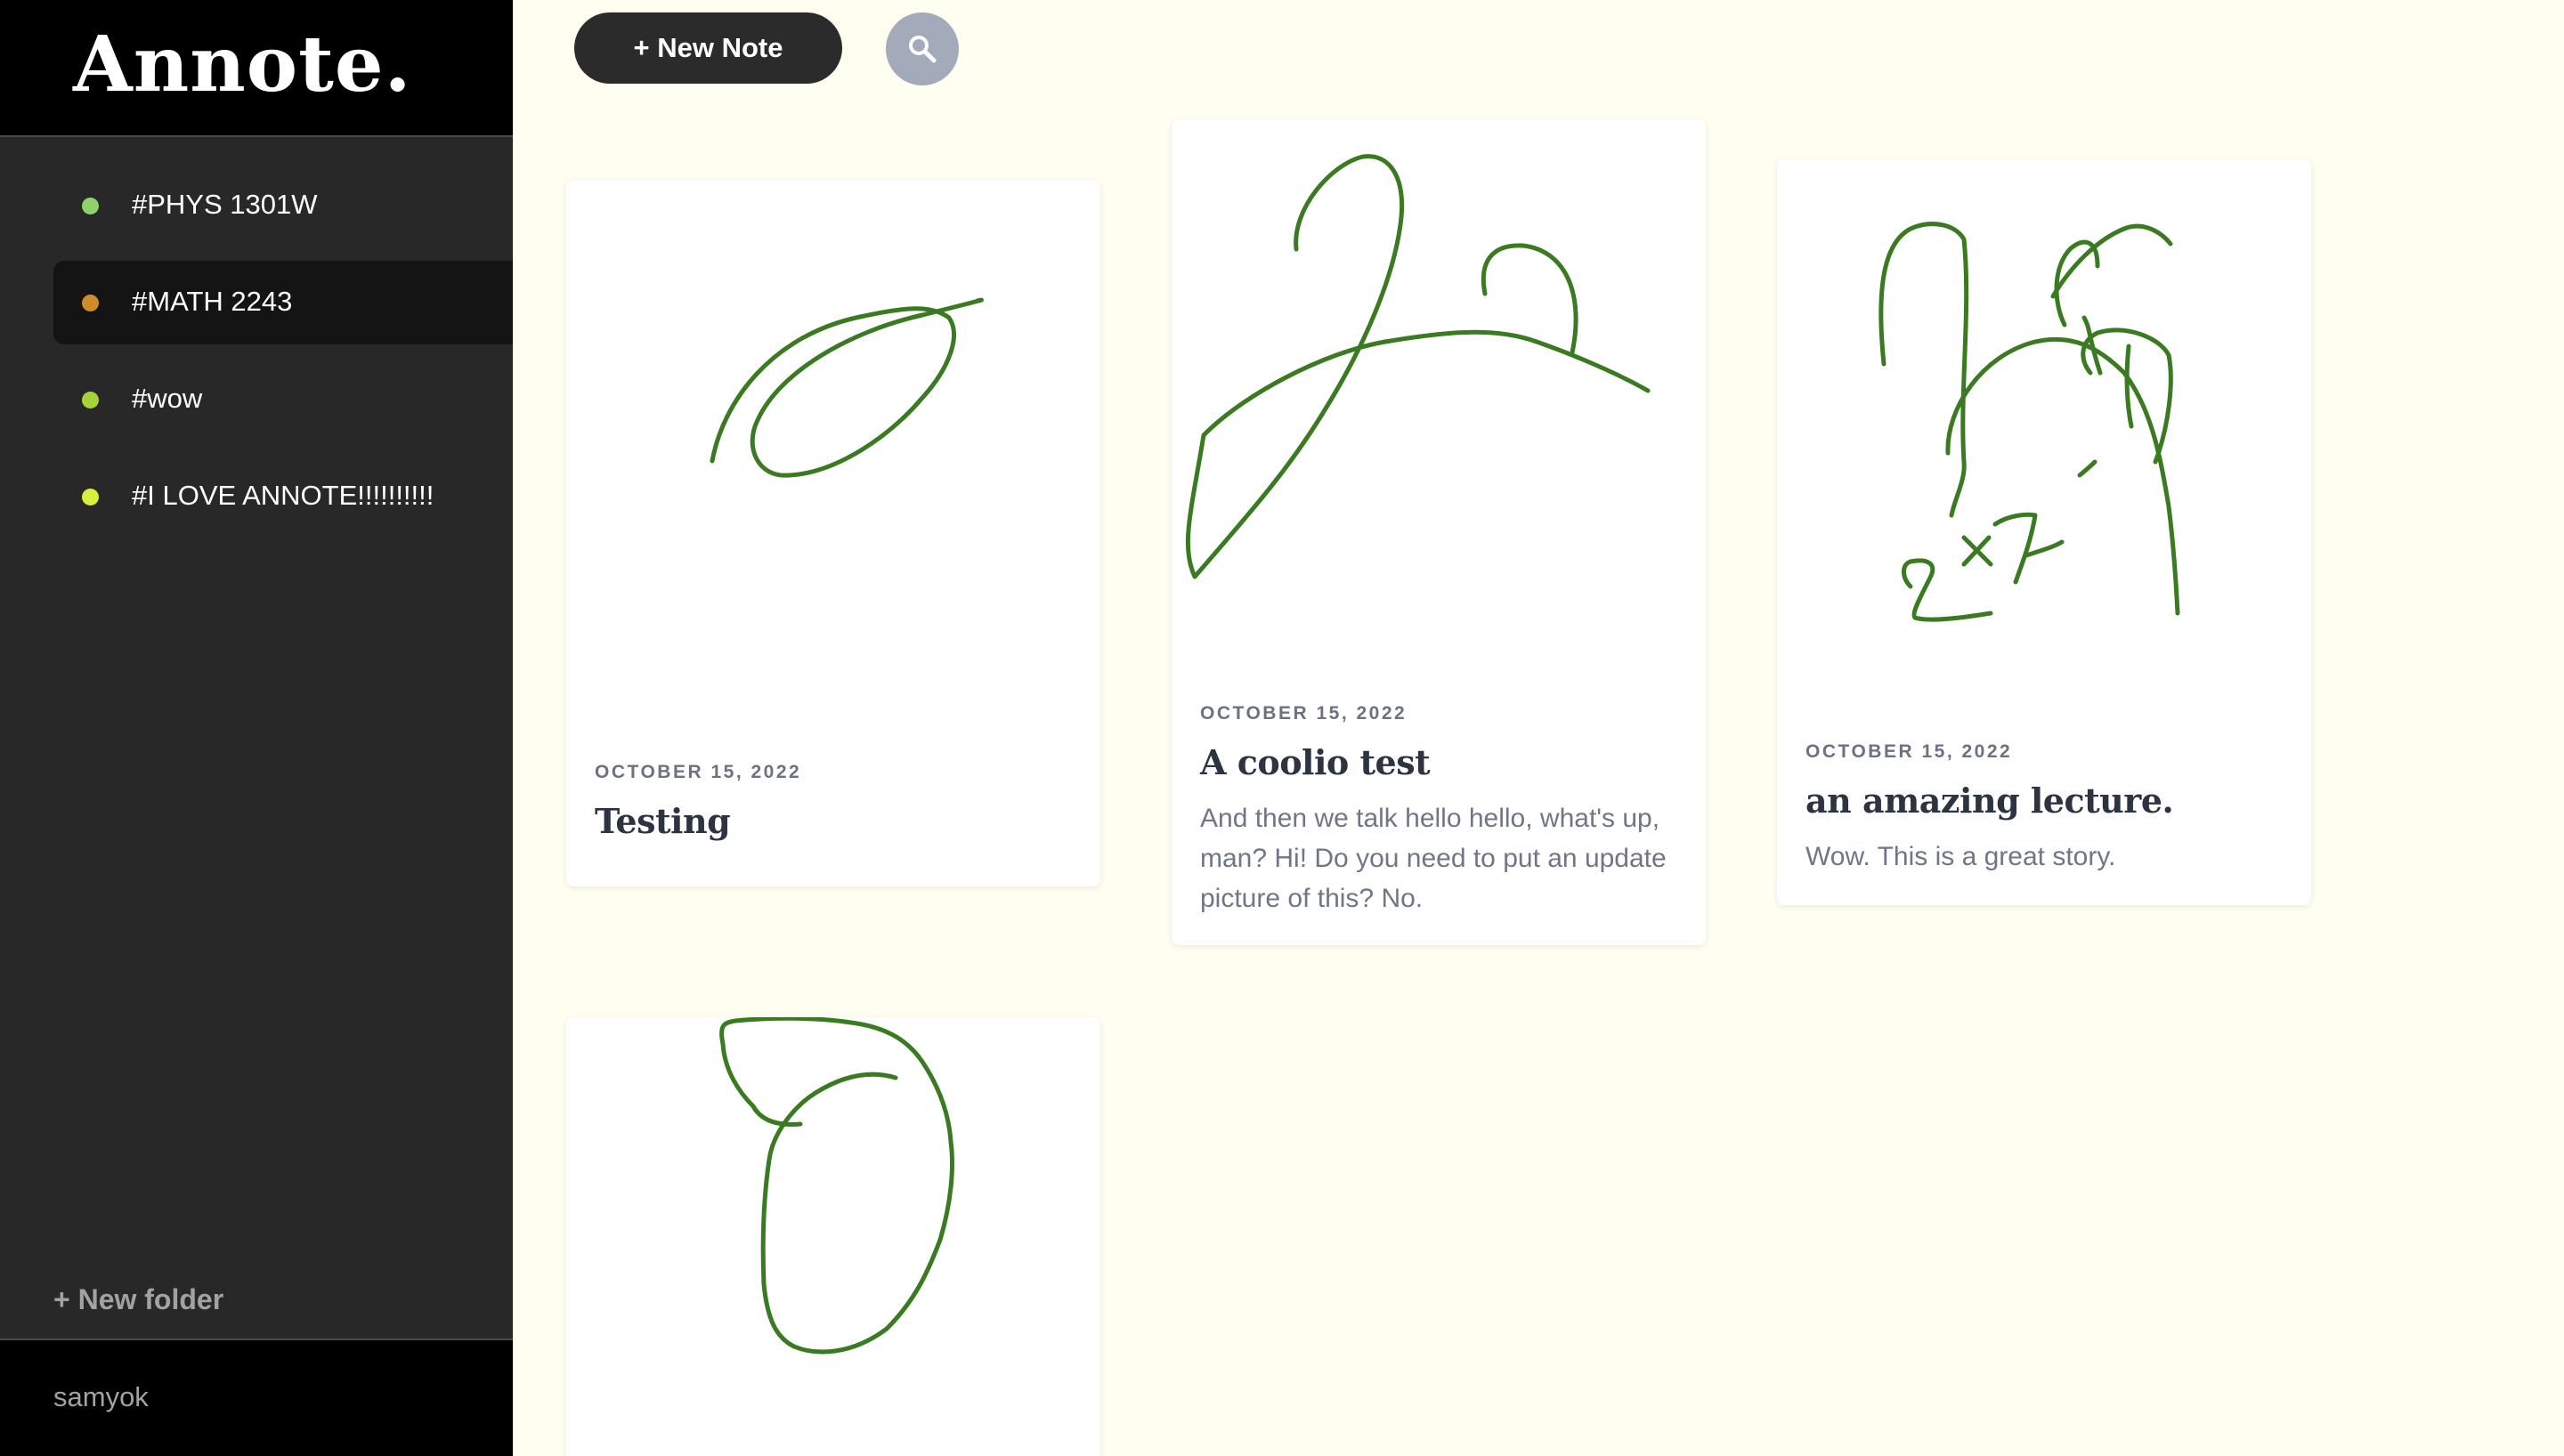 The width and height of the screenshot is (2564, 1456). Describe the element at coordinates (1960, 856) in the screenshot. I see `note-excerpt: Wow. This is a great story.` at that location.